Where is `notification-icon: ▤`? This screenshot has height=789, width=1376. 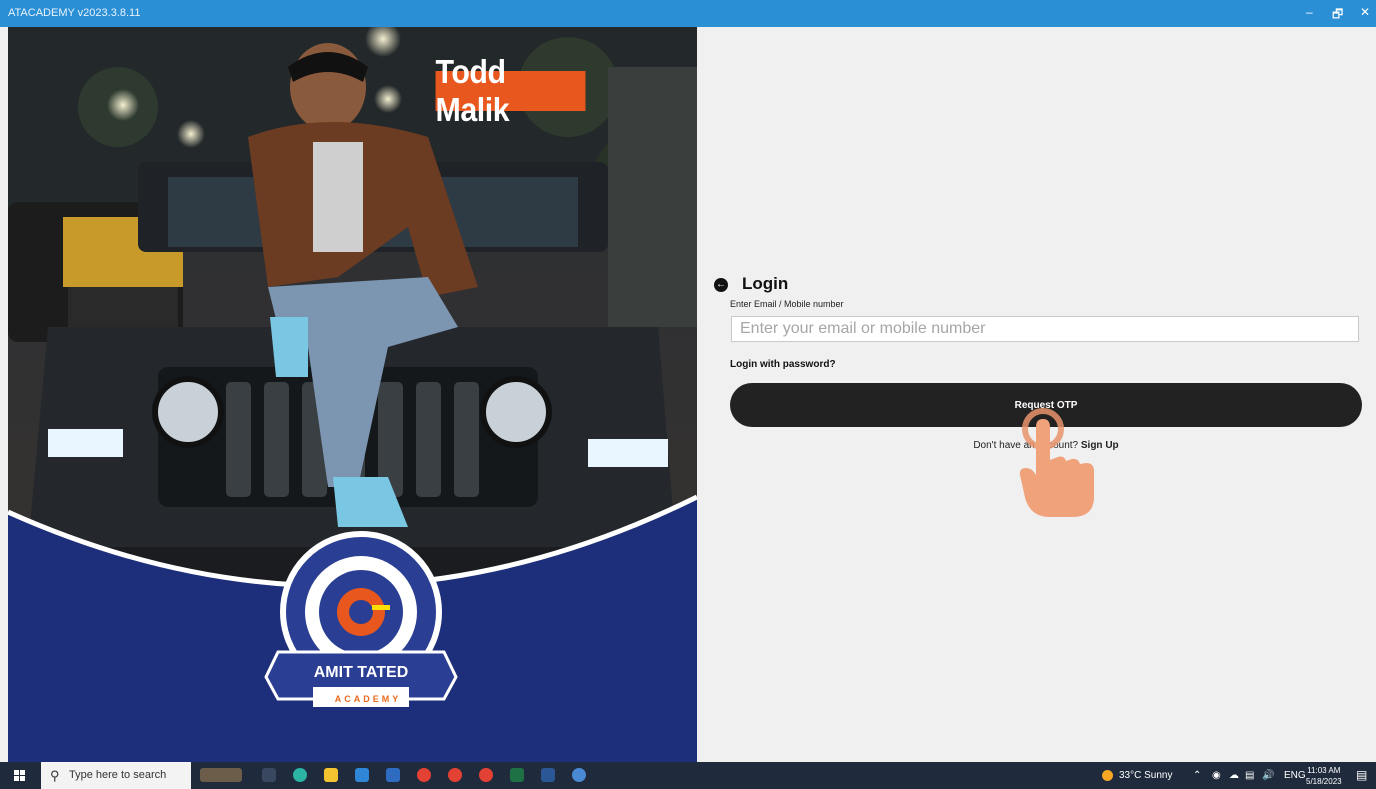
notification-icon: ▤ is located at coordinates (1361, 775).